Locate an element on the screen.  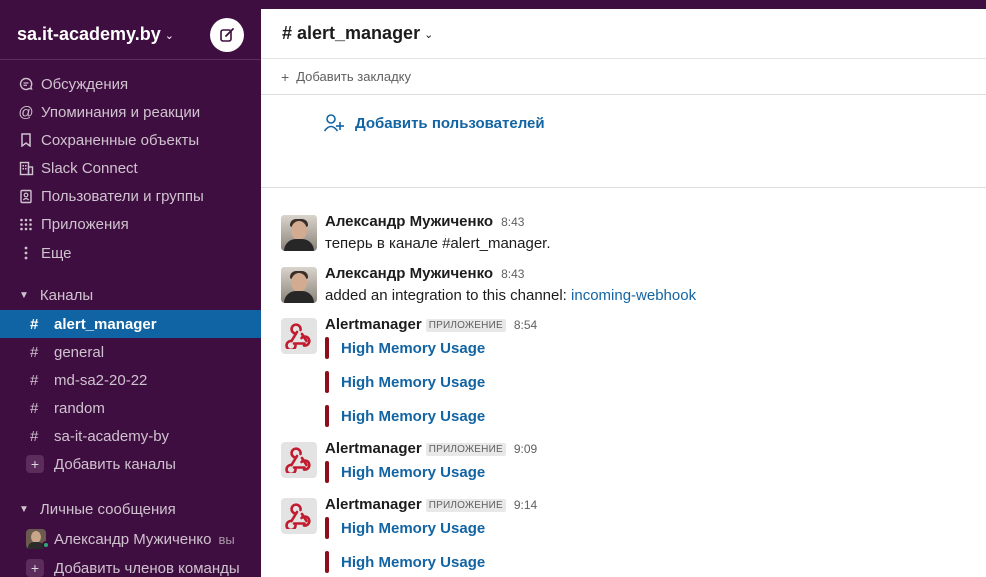
channel-label: md-sa2-20-22 is located at coordinates (101, 380).